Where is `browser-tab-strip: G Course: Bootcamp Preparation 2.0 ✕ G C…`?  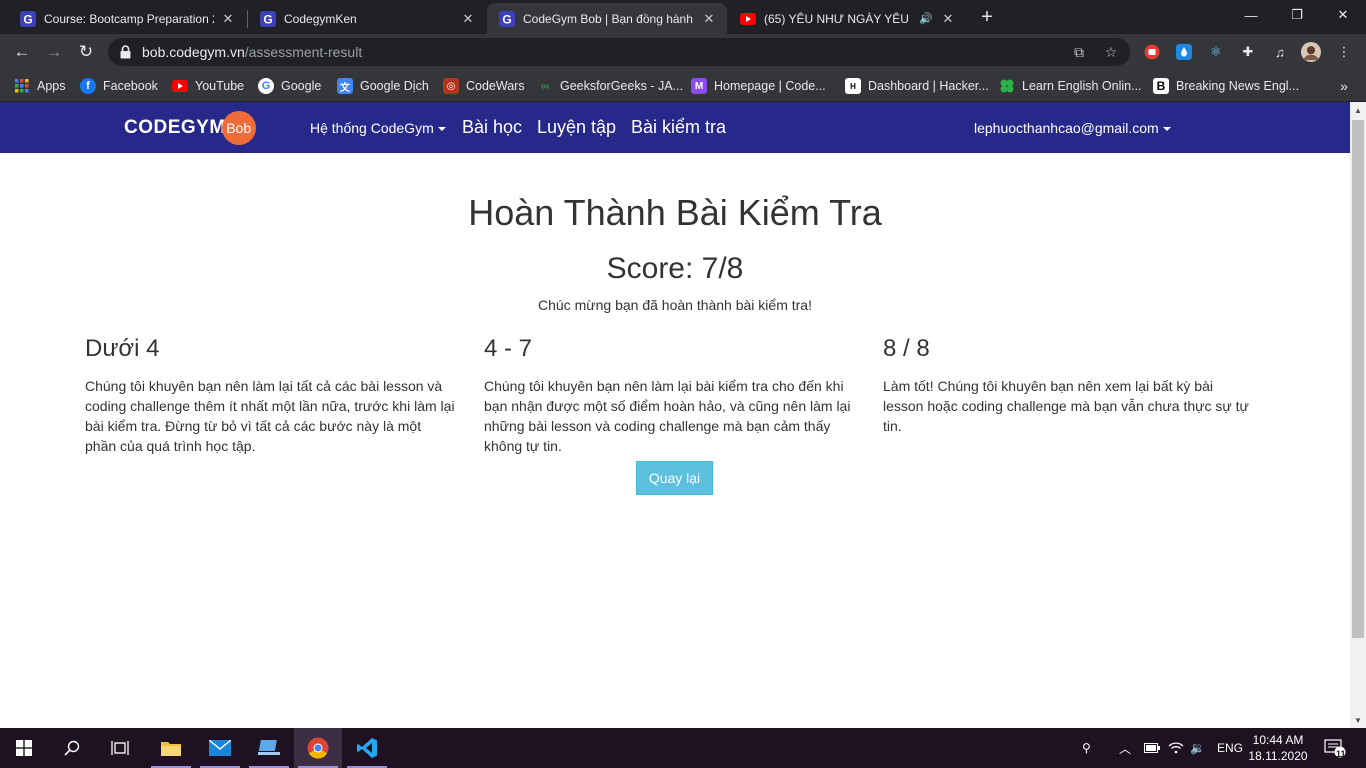 browser-tab-strip: G Course: Bootcamp Preparation 2.0 ✕ G C… is located at coordinates (683, 17).